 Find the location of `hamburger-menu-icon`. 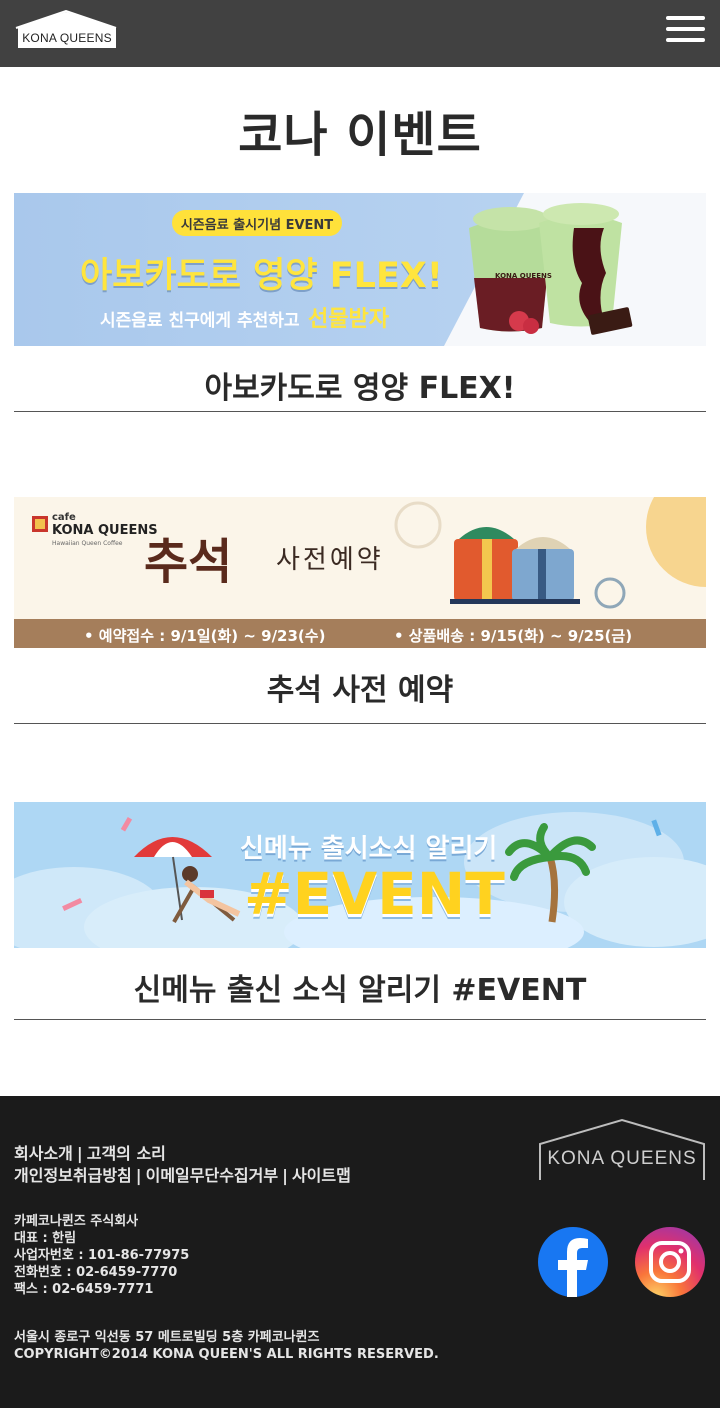

hamburger-menu-icon is located at coordinates (686, 30).